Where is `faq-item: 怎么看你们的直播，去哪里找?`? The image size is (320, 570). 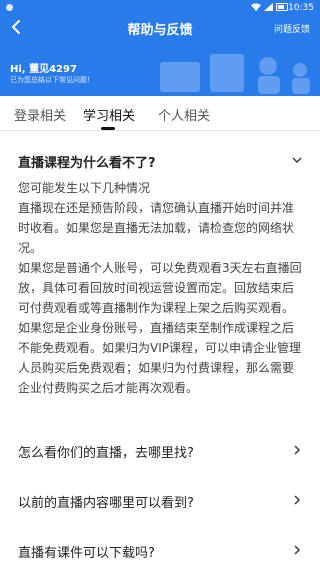 faq-item: 怎么看你们的直播，去哪里找? is located at coordinates (160, 450).